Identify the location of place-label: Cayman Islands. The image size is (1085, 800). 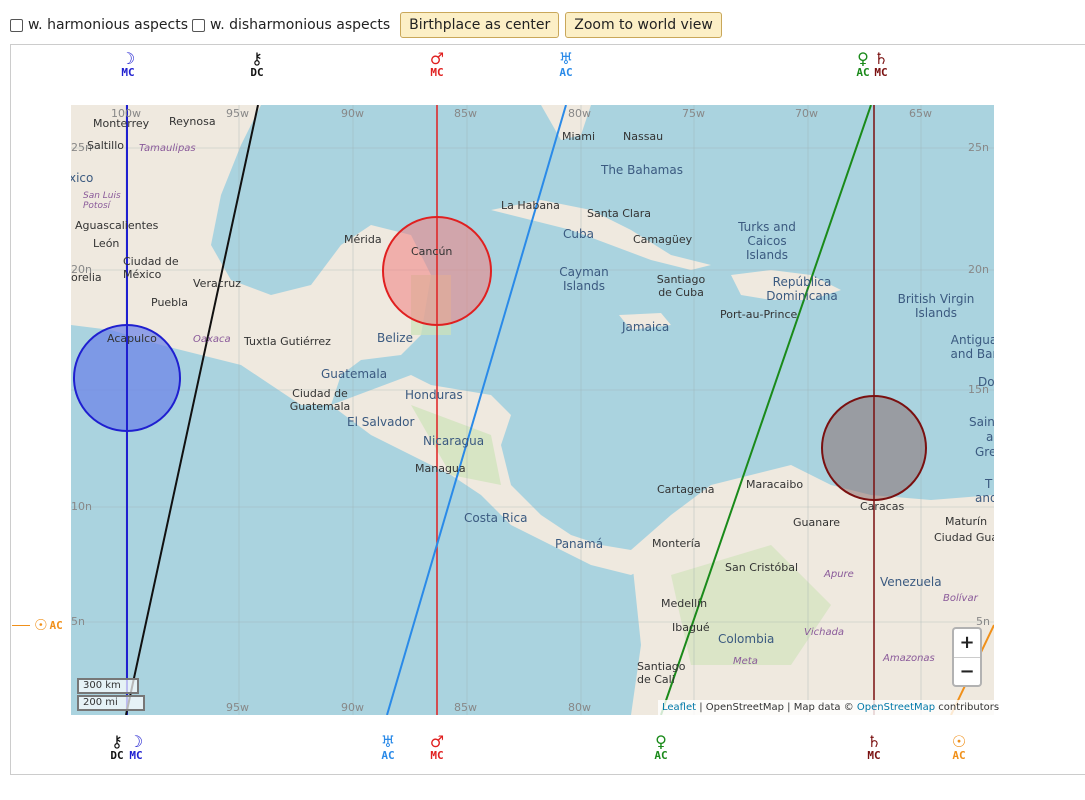
(584, 279).